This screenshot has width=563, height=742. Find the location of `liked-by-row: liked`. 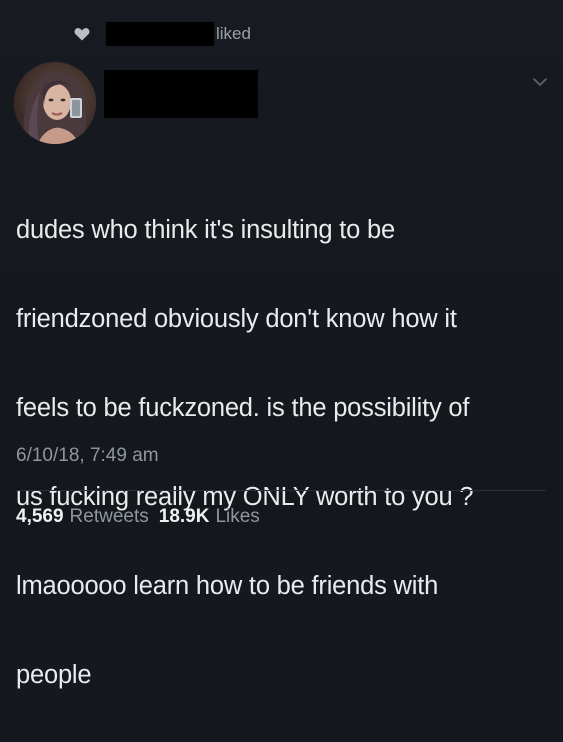

liked-by-row: liked is located at coordinates (162, 34).